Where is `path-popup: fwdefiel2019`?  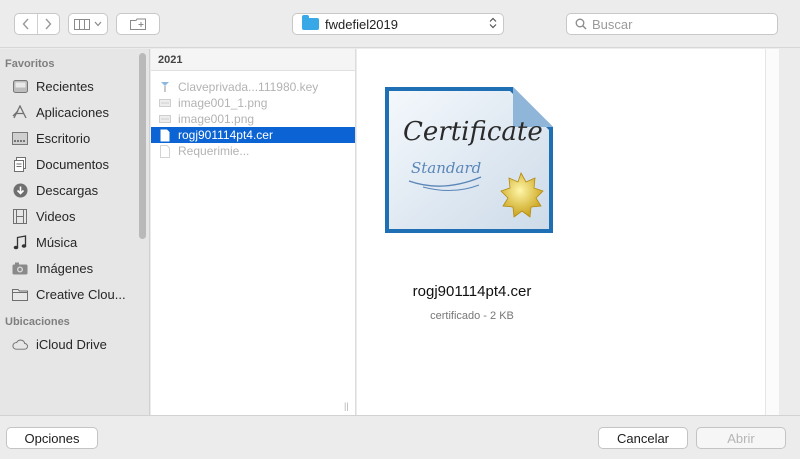
path-popup: fwdefiel2019 is located at coordinates (398, 24).